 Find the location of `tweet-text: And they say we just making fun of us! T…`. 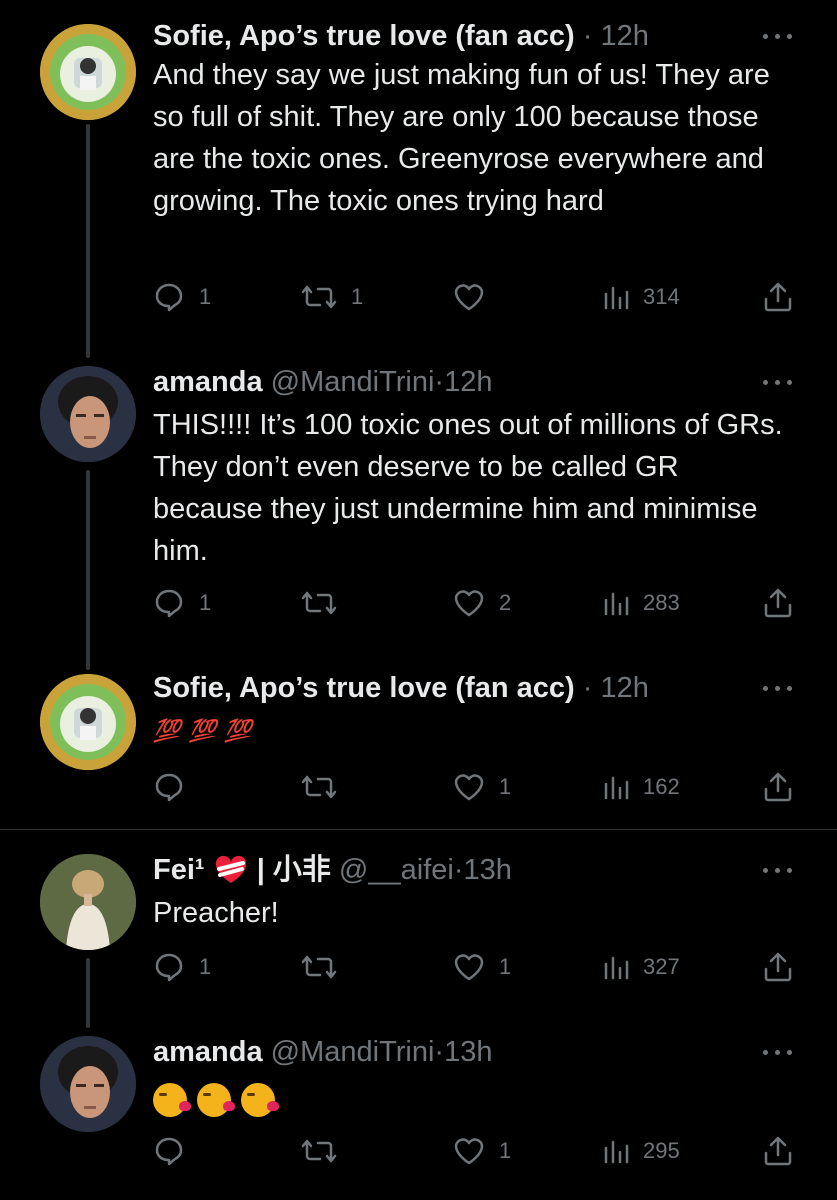

tweet-text: And they say we just making fun of us! T… is located at coordinates (461, 138).